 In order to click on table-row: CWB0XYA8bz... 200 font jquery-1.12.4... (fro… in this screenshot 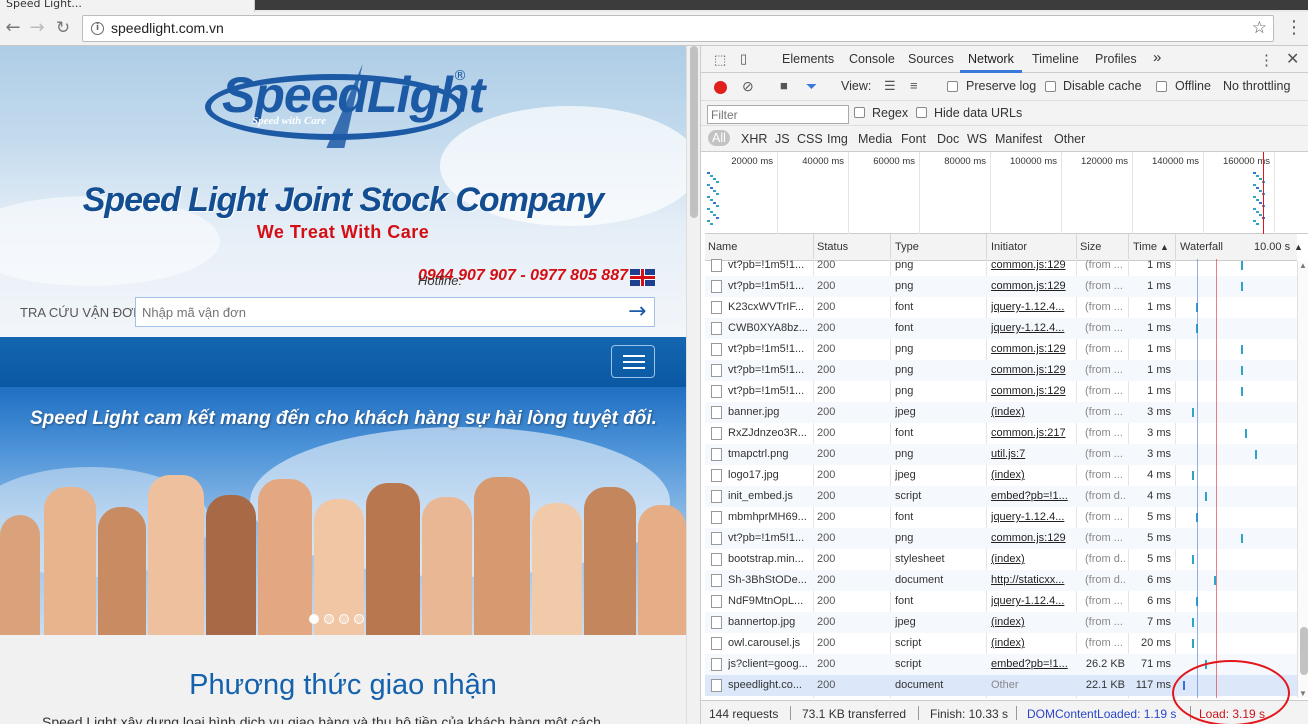, I will do `click(1001, 328)`.